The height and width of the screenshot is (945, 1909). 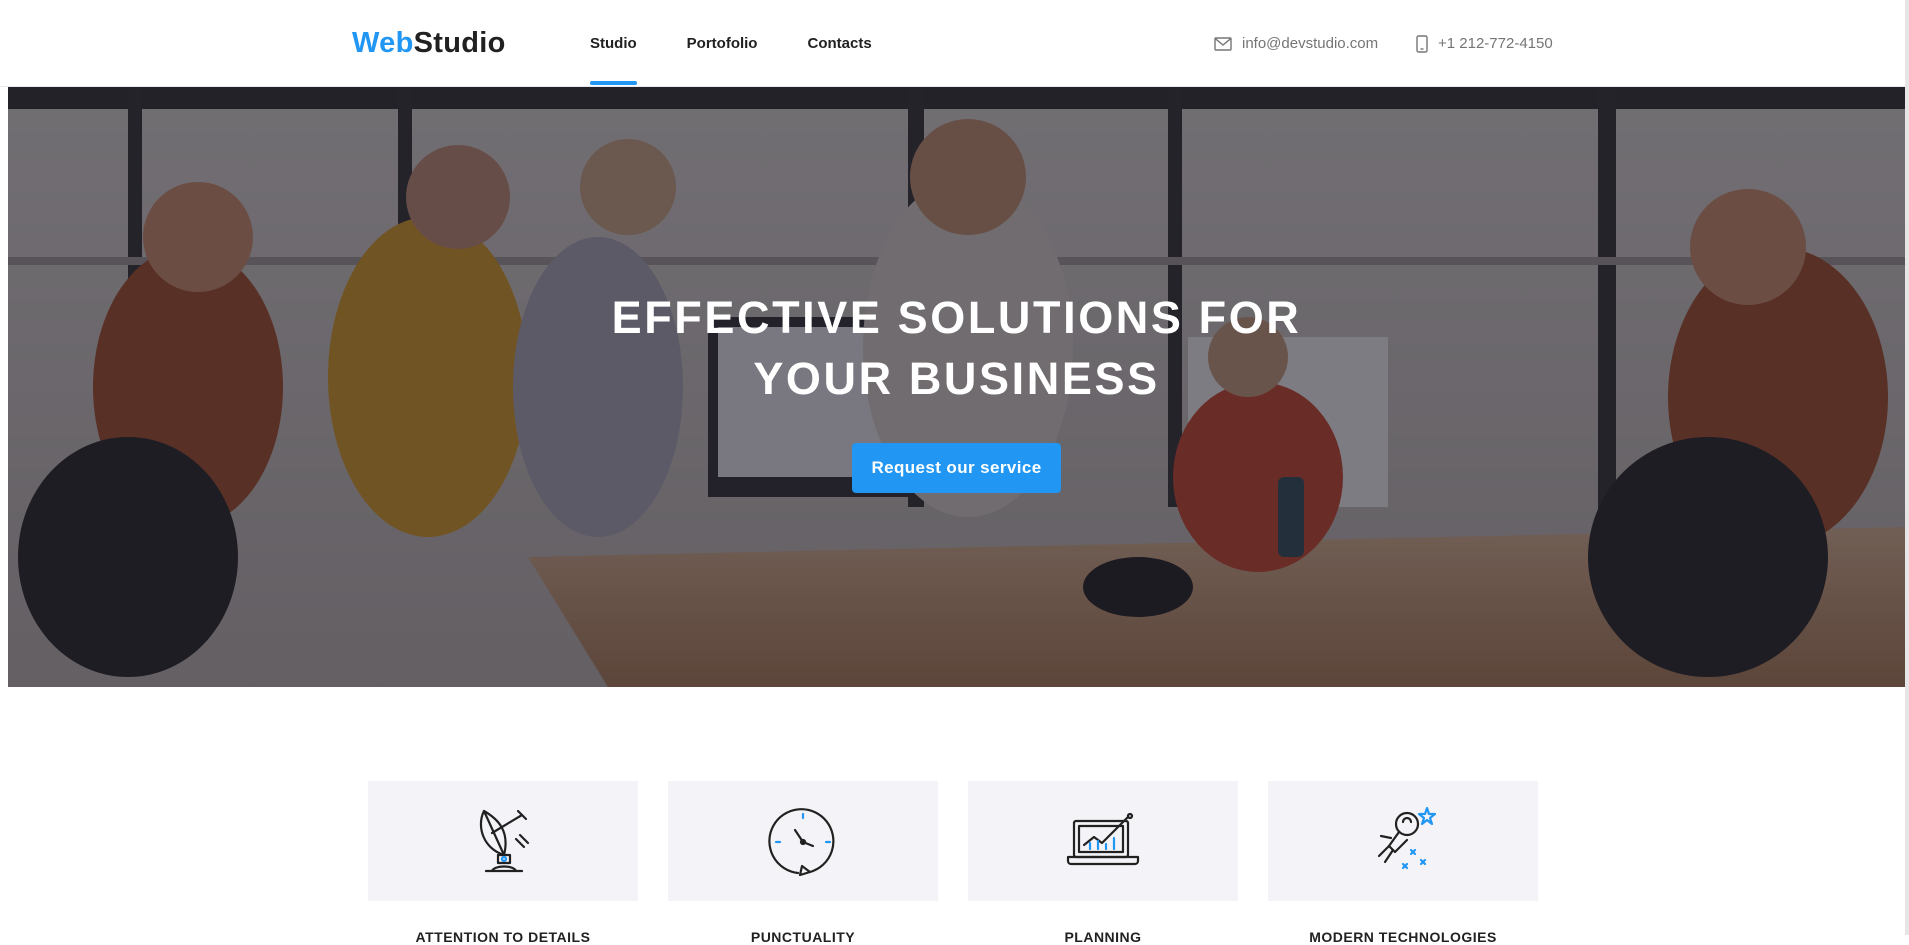 I want to click on nav-item-contacts: Contacts, so click(x=839, y=43).